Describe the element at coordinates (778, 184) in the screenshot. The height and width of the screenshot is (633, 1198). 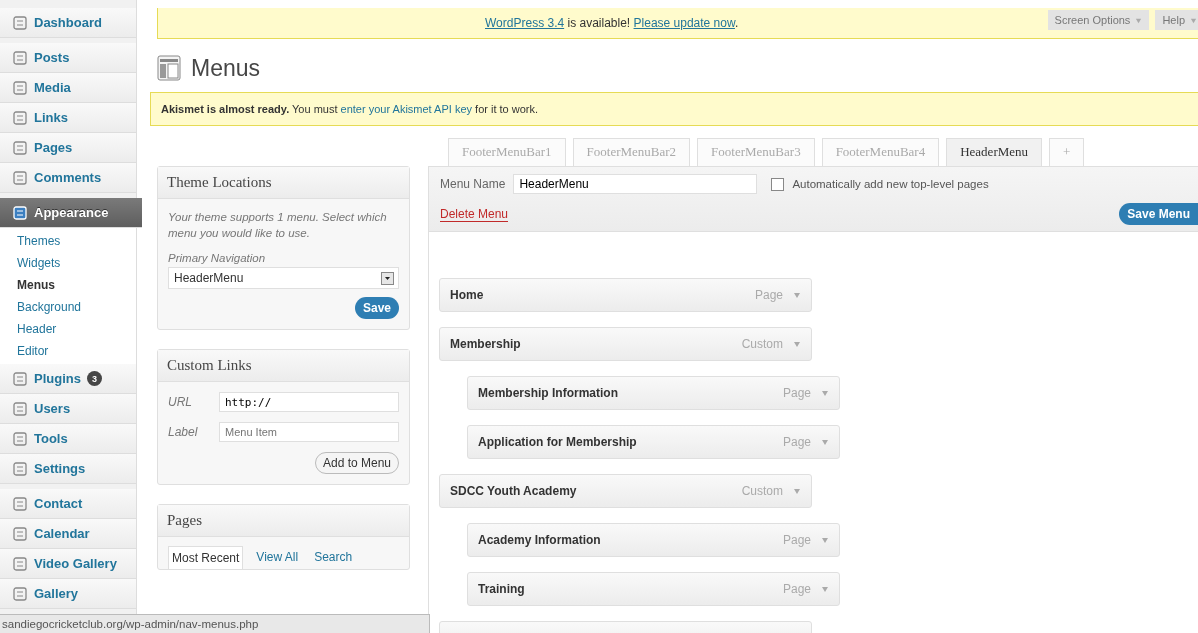
I see `checkbox` at that location.